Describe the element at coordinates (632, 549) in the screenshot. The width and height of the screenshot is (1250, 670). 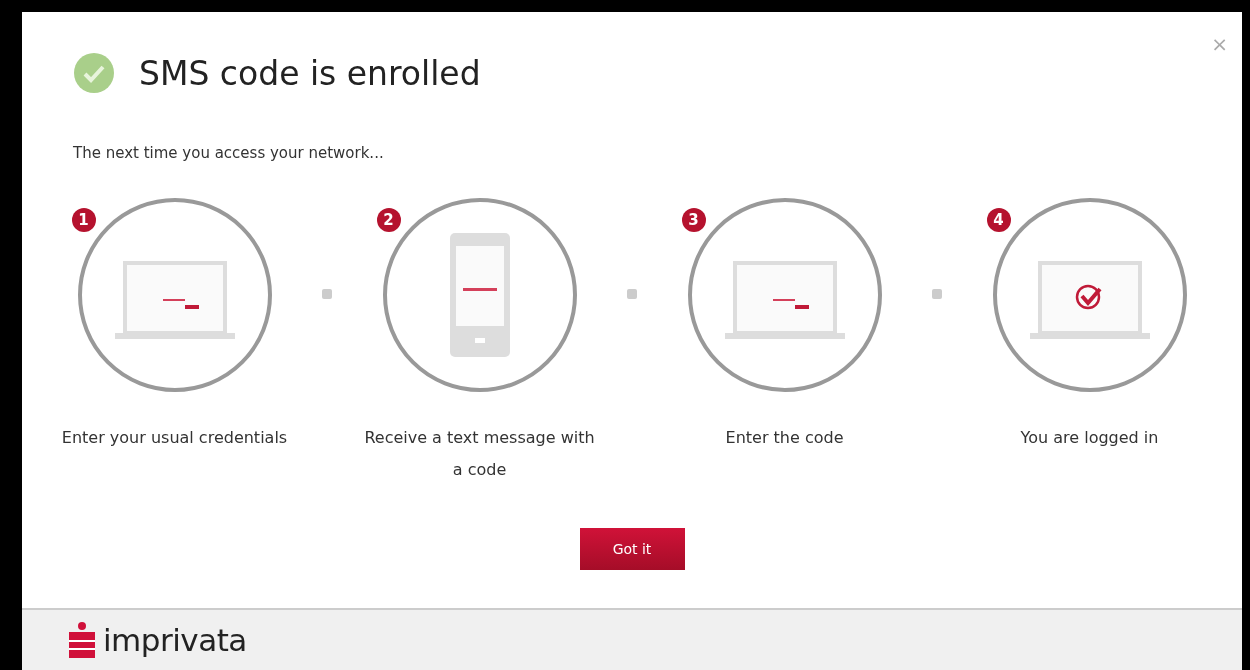
I see `got-it-button: Got it` at that location.